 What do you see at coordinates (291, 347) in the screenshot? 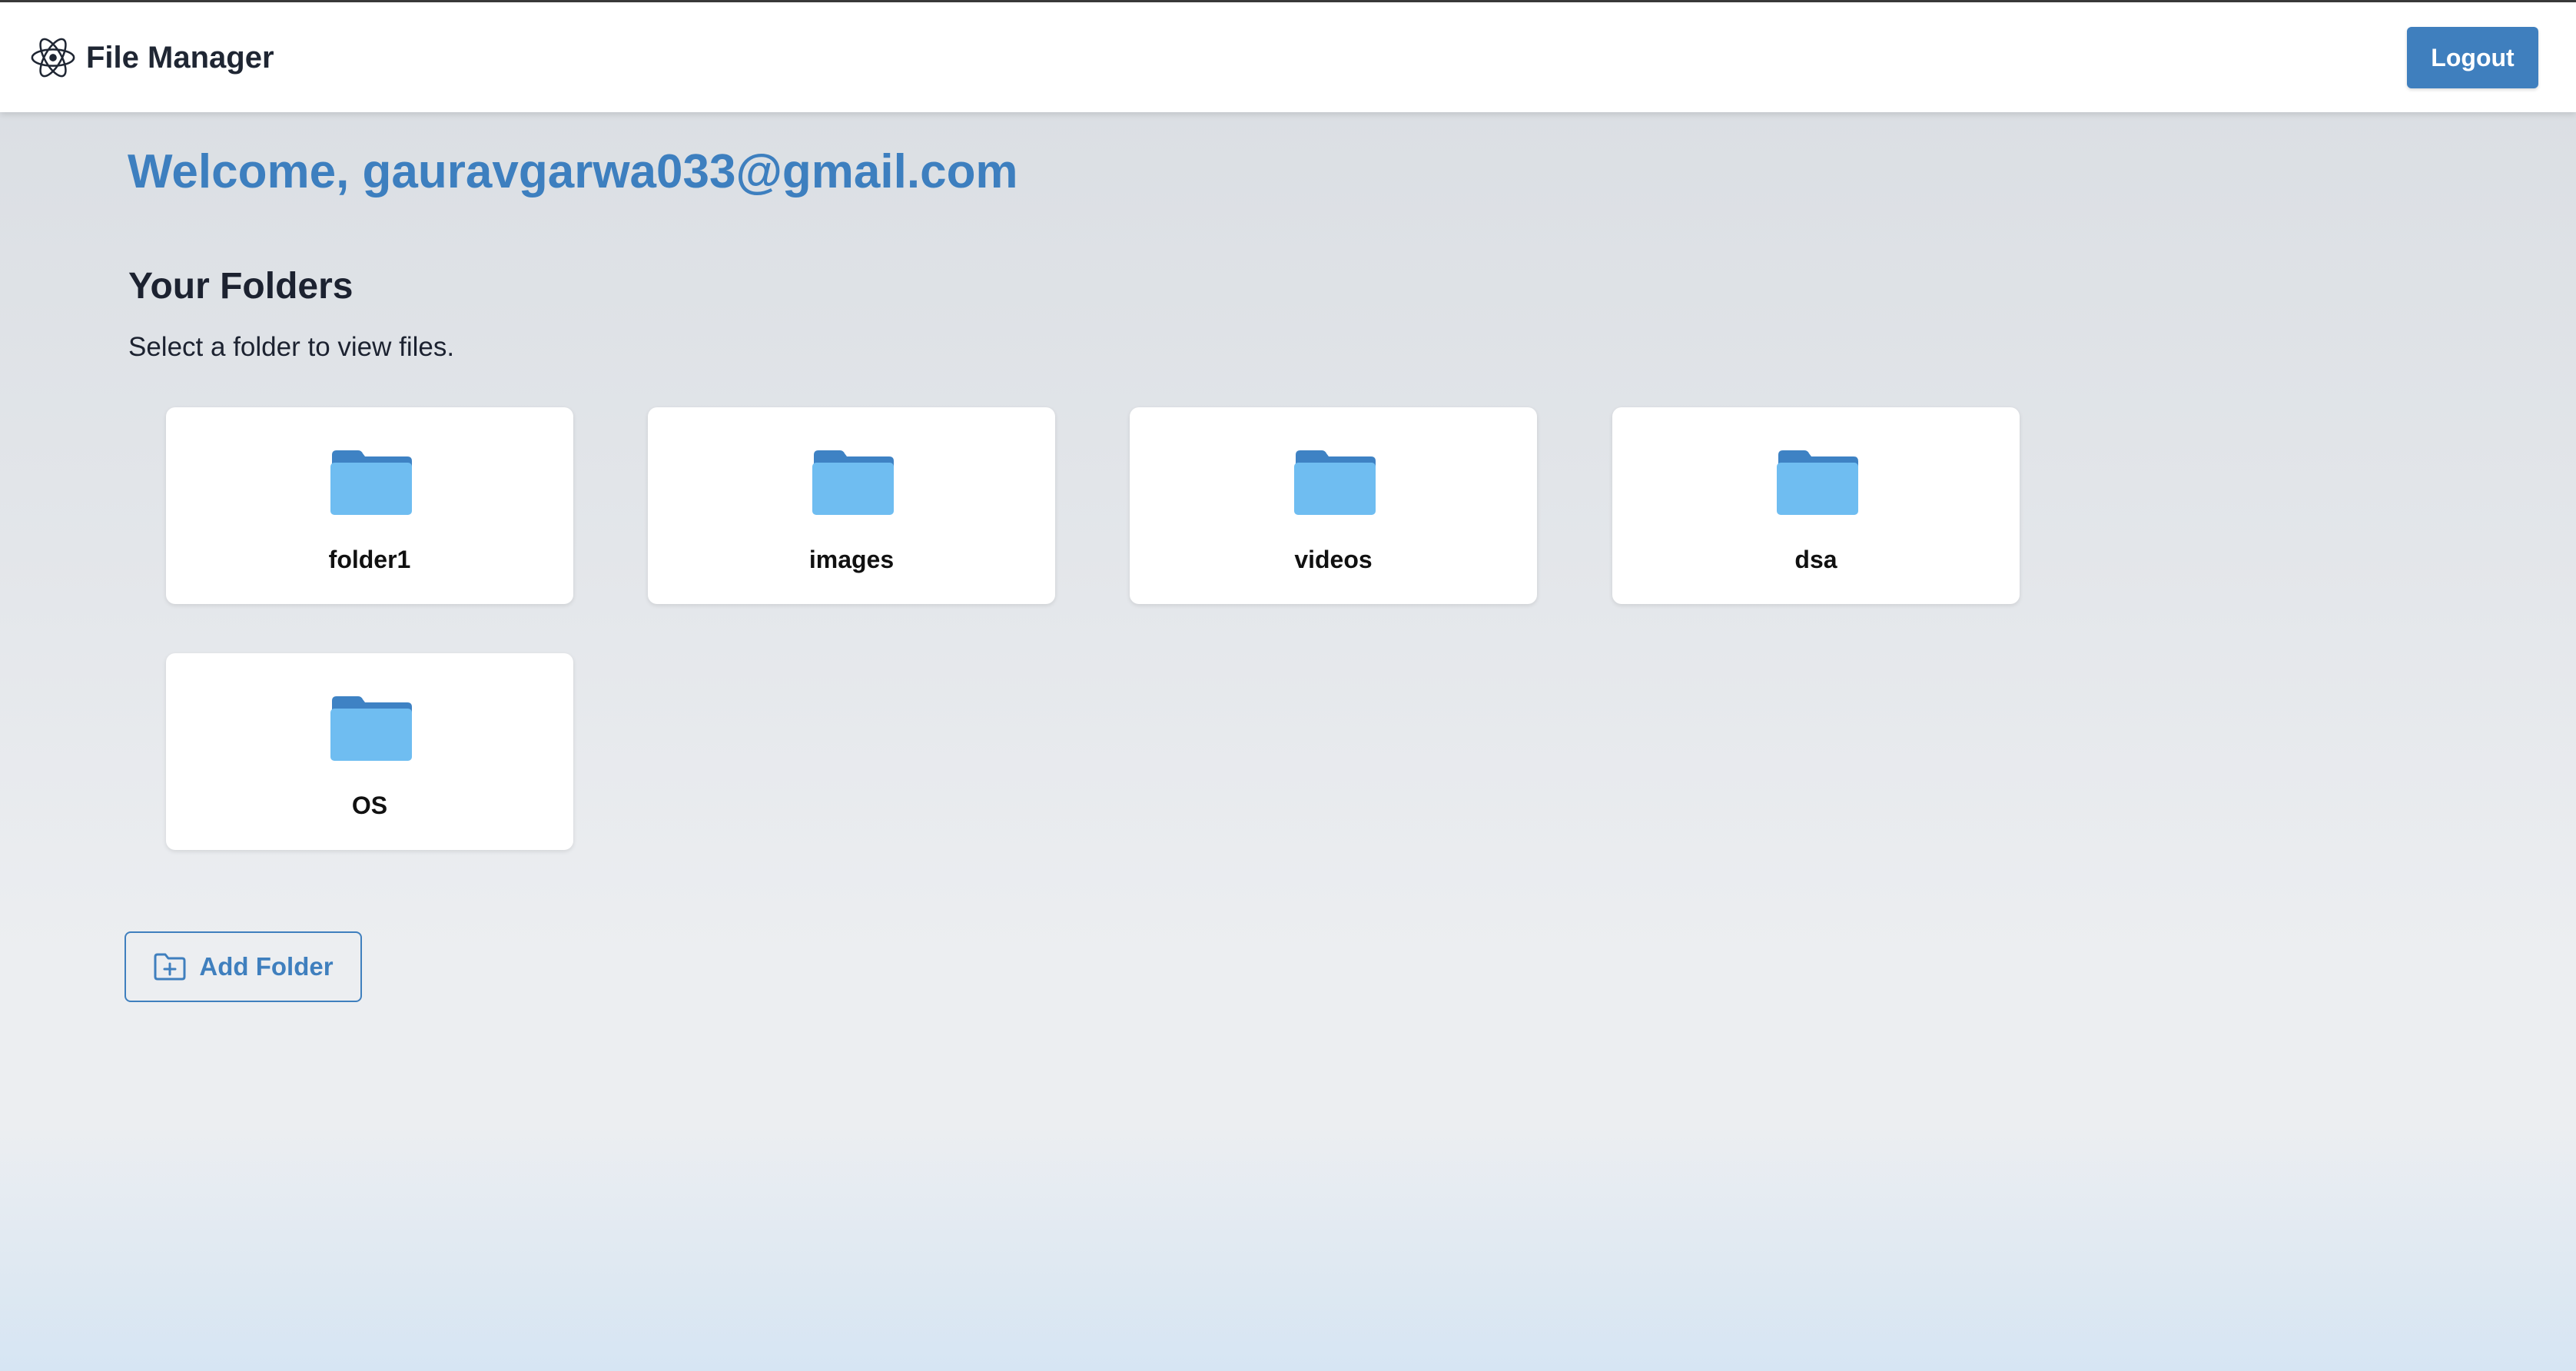
I see `folders-subtitle: Select a folder to view files.` at bounding box center [291, 347].